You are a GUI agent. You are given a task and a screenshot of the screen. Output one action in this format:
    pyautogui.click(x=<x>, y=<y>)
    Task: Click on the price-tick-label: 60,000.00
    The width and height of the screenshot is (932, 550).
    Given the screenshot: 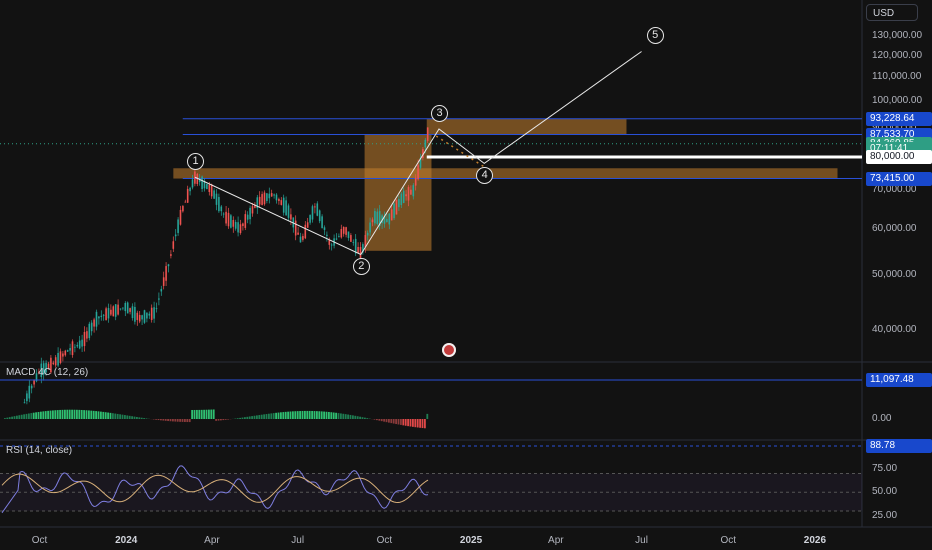 What is the action you would take?
    pyautogui.click(x=894, y=229)
    